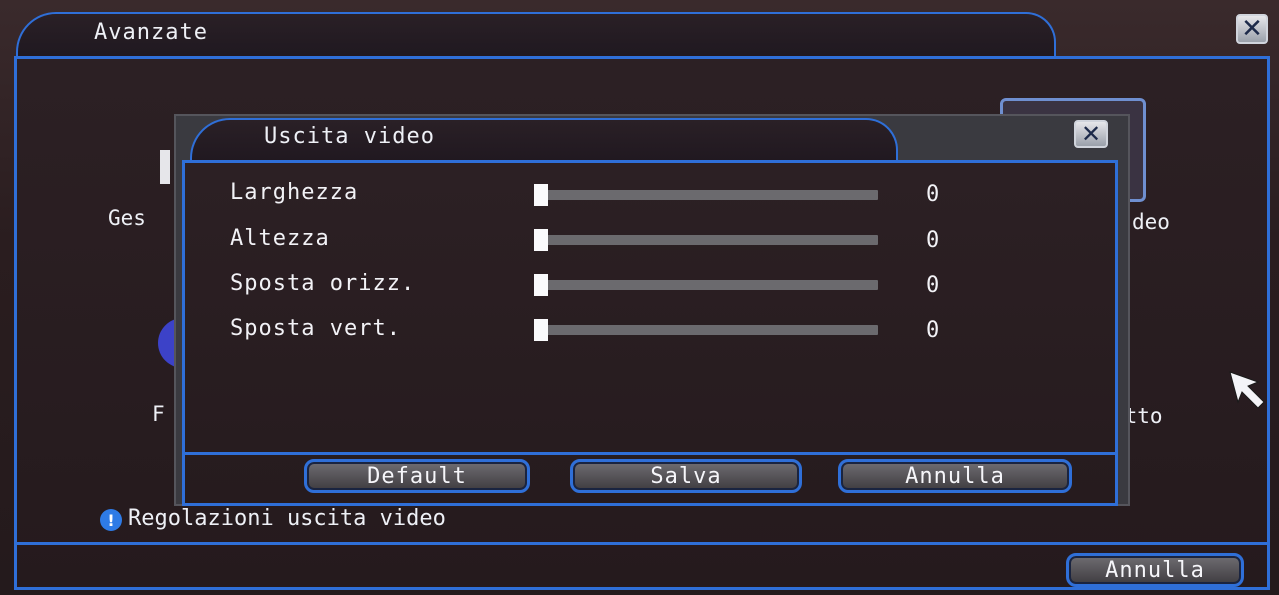 The height and width of the screenshot is (595, 1279). I want to click on outer-close-button: ✕, so click(1252, 29).